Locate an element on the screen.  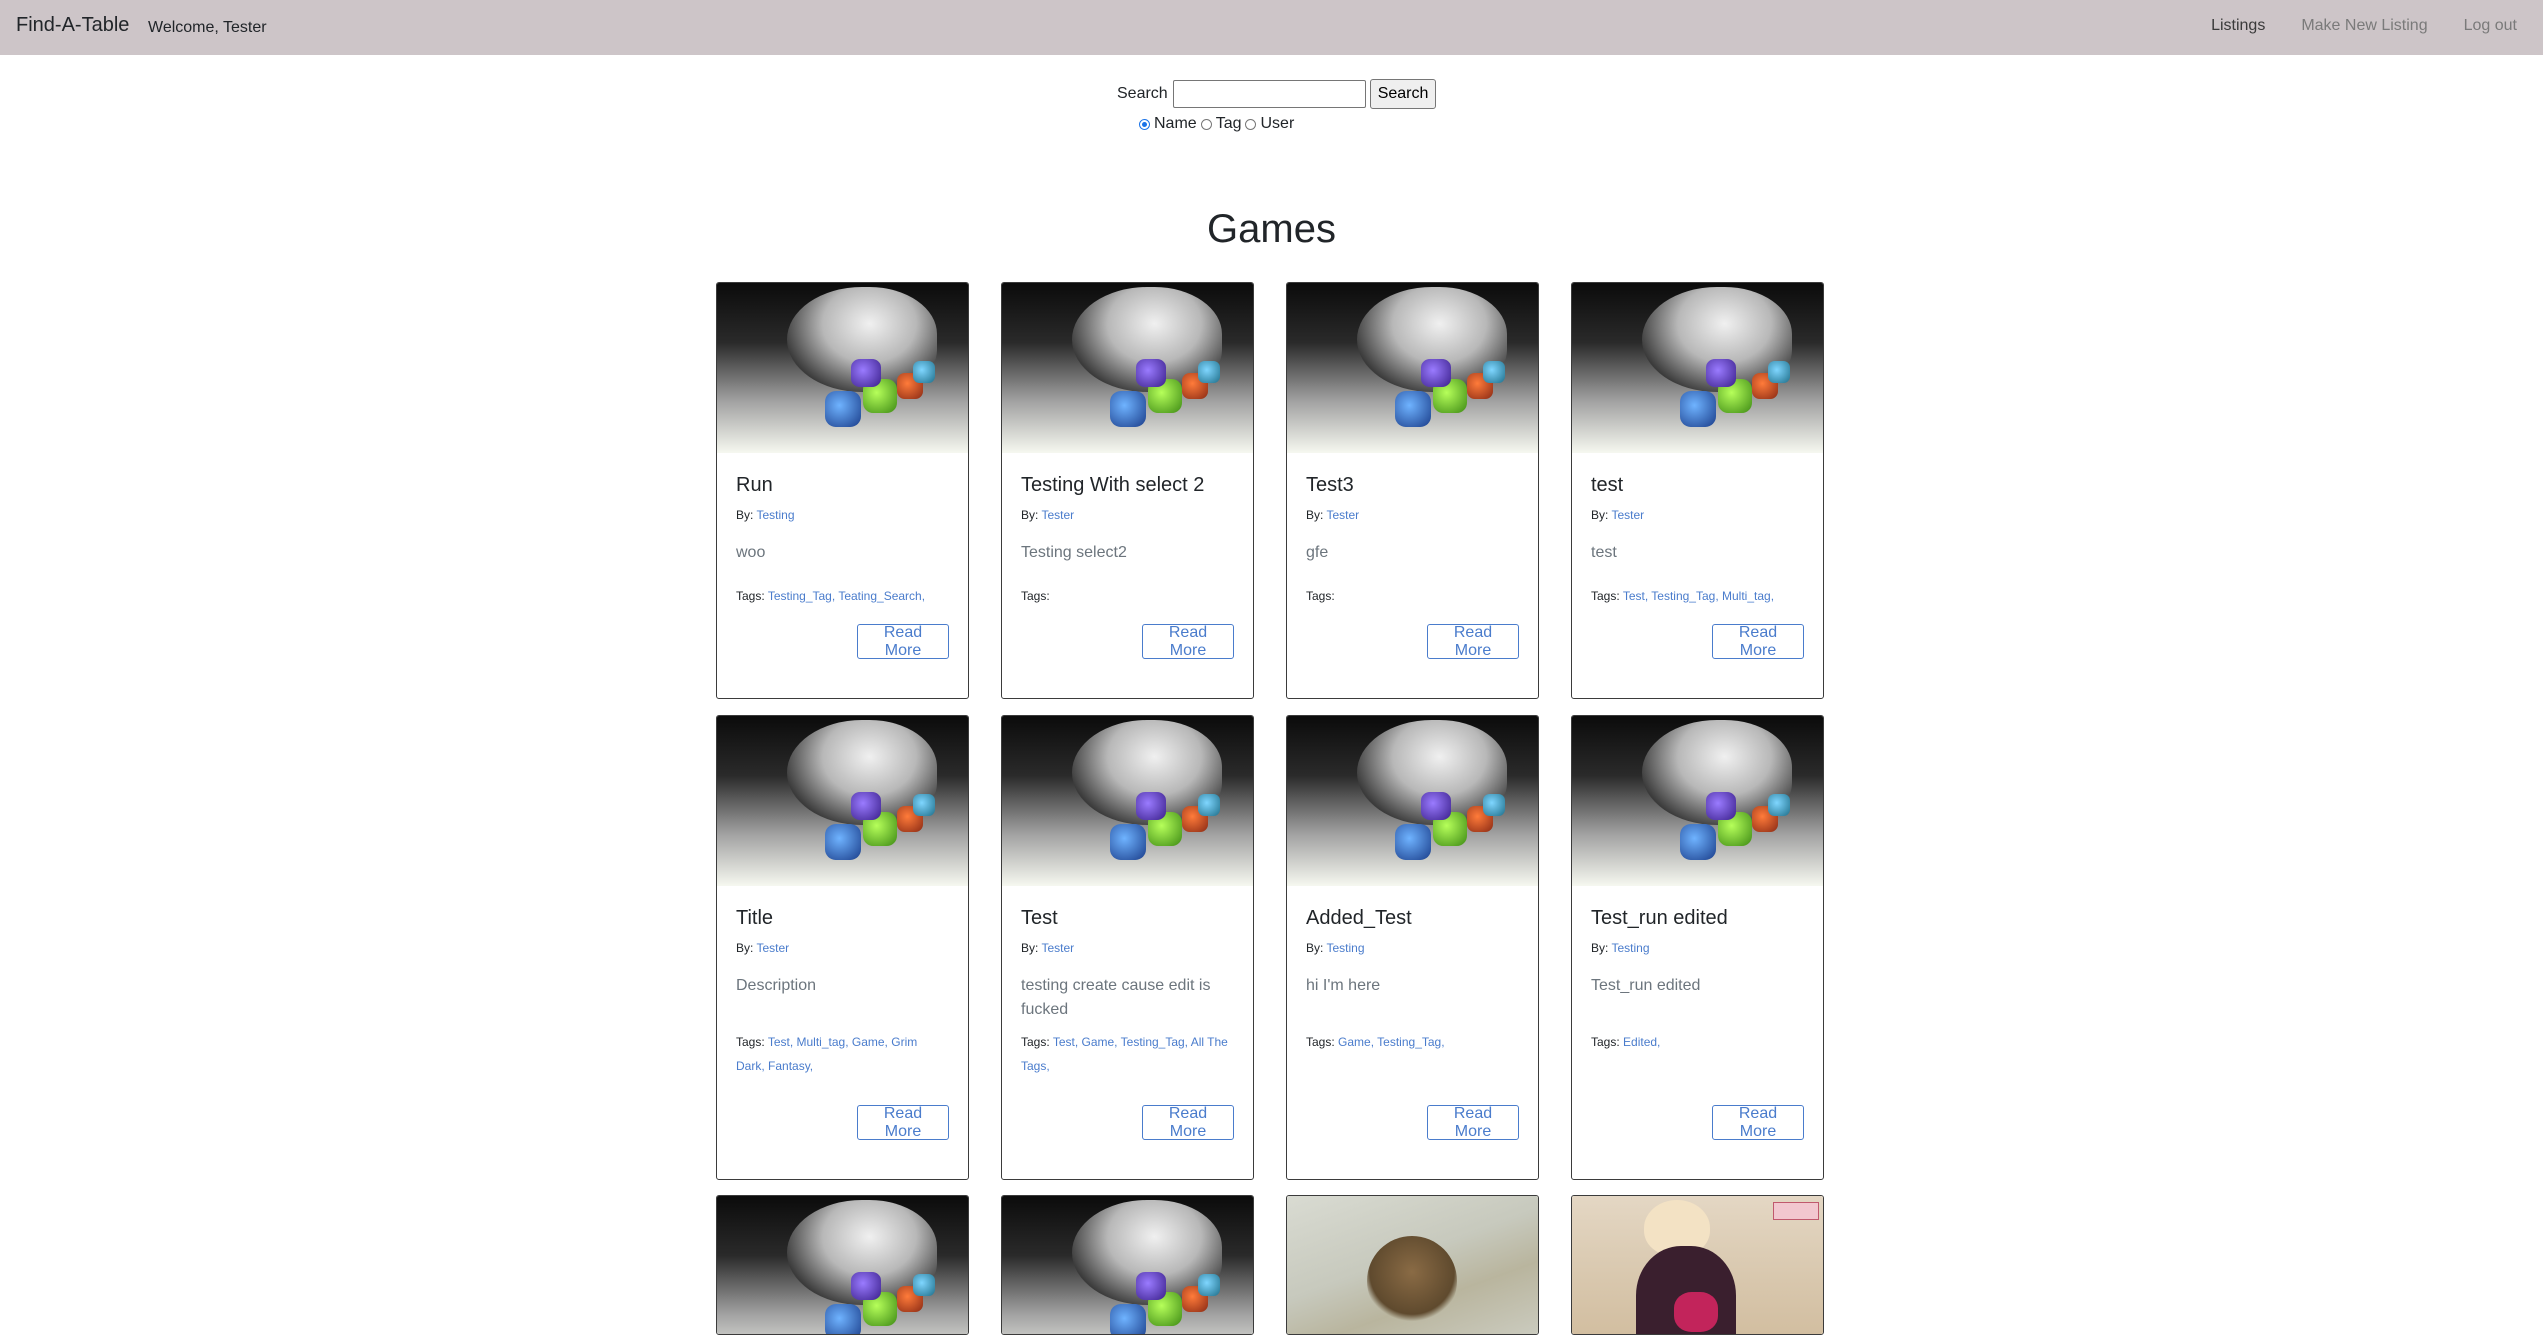
card-body: Run By: Testing woo is located at coordinates (842, 509).